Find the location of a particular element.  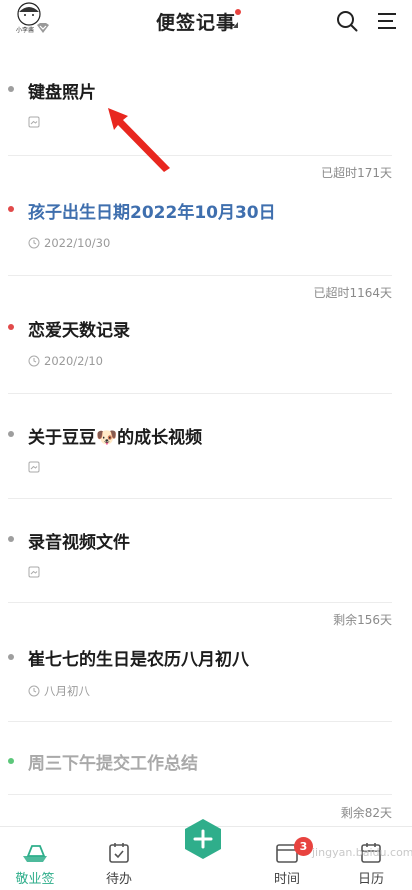

note-date: 2020/2/10 is located at coordinates (65, 361).